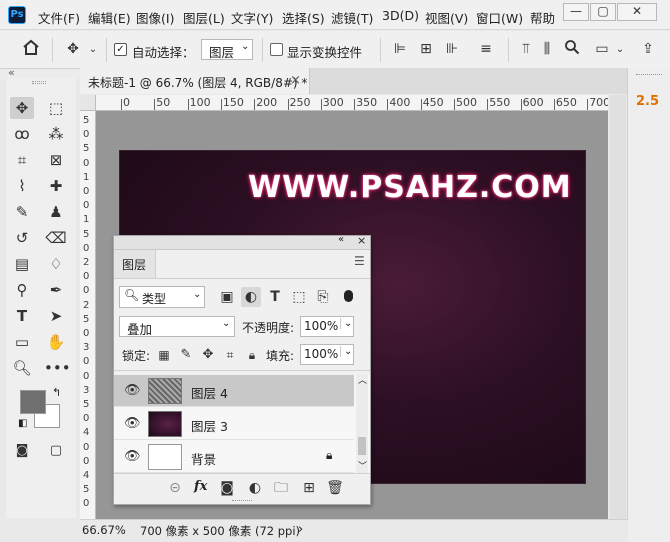 The height and width of the screenshot is (542, 670). What do you see at coordinates (59, 17) in the screenshot?
I see `menu-file: 文件(F)` at bounding box center [59, 17].